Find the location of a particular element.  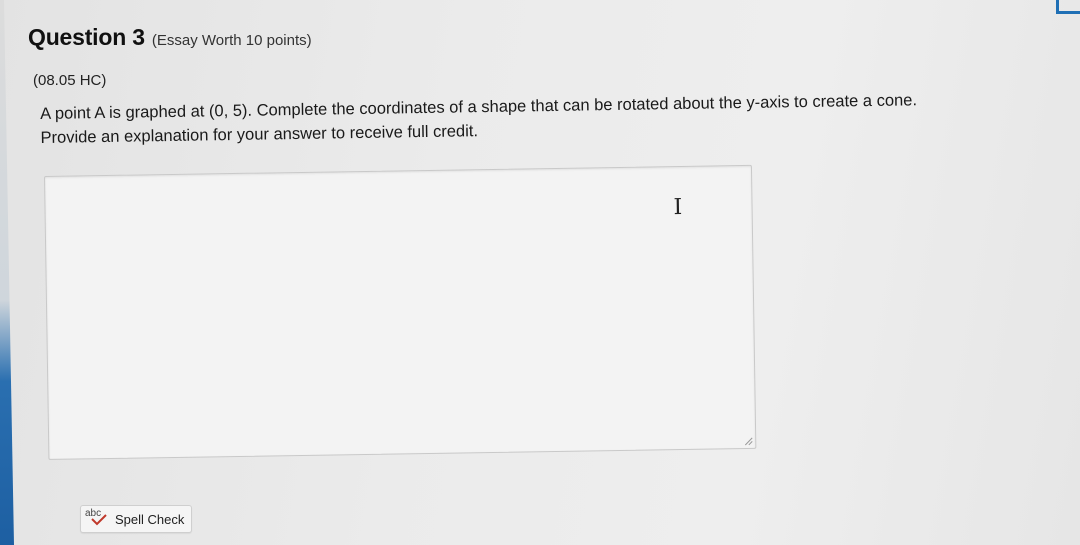

resize-handle-icon is located at coordinates (748, 441).